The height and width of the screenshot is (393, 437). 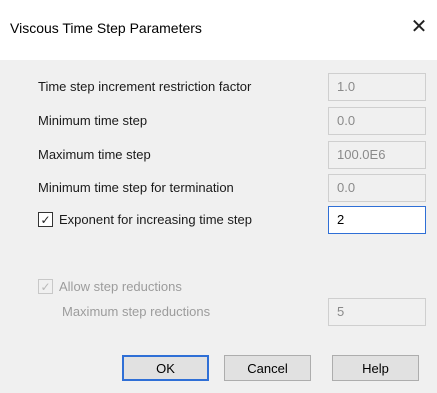 What do you see at coordinates (155, 219) in the screenshot?
I see `exponent-label: Exponent for increasing time step` at bounding box center [155, 219].